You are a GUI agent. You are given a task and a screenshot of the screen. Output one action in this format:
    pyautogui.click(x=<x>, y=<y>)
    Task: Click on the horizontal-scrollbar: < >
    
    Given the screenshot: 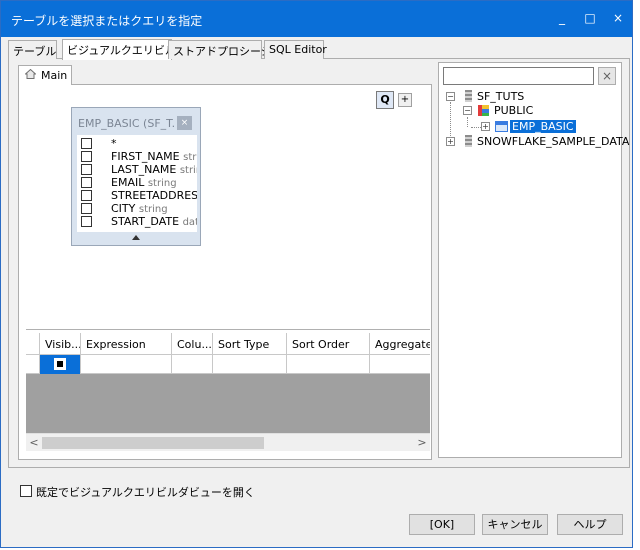 What is the action you would take?
    pyautogui.click(x=228, y=442)
    